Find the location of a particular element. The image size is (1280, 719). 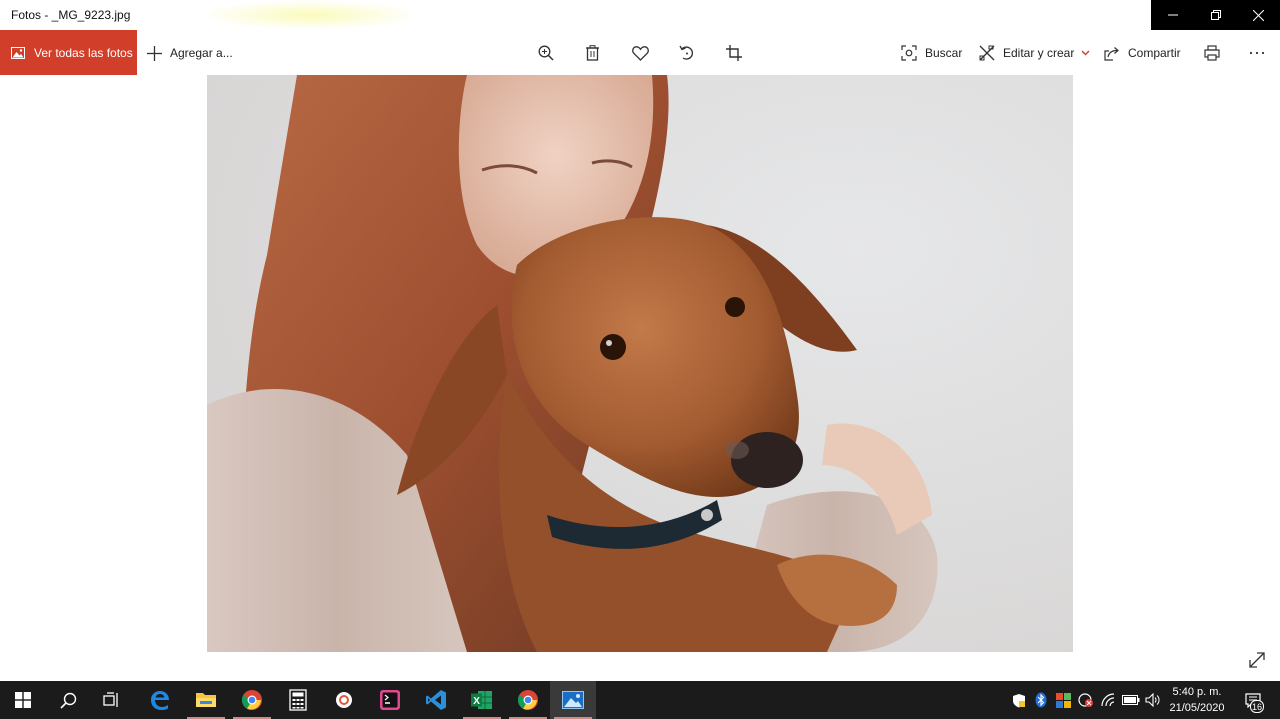

taskbar-app-photos is located at coordinates (573, 700).